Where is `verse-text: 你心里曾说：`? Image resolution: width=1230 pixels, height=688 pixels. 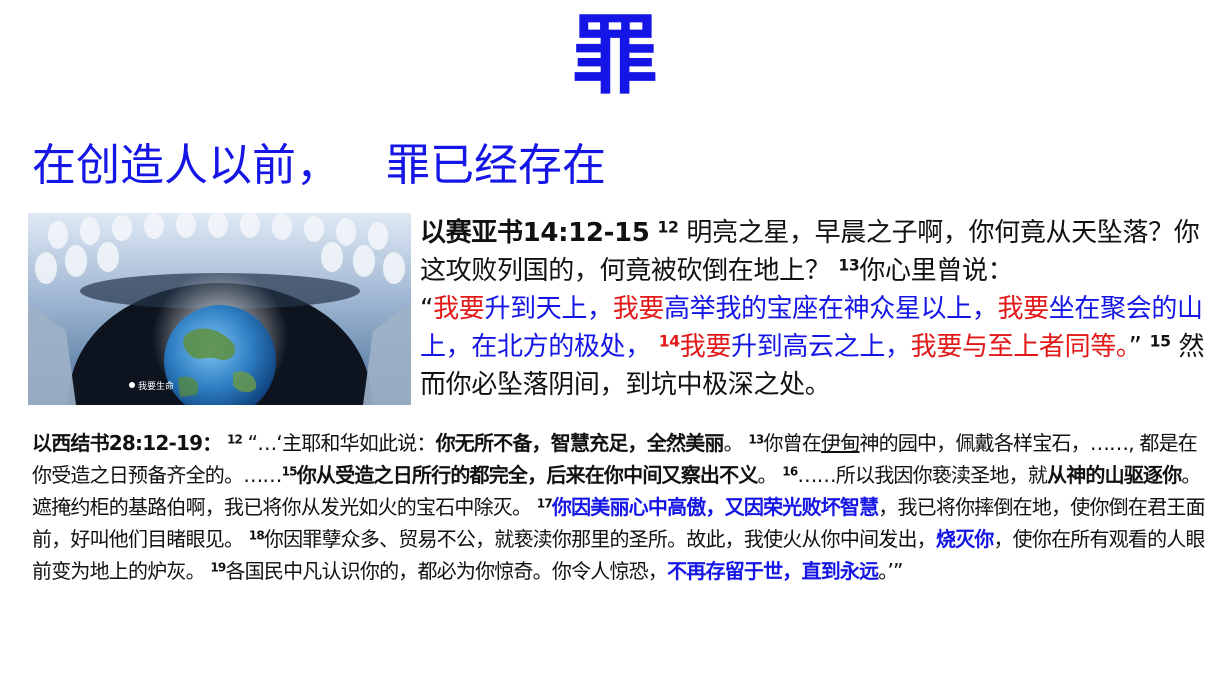
verse-text: 你心里曾说： is located at coordinates (936, 271).